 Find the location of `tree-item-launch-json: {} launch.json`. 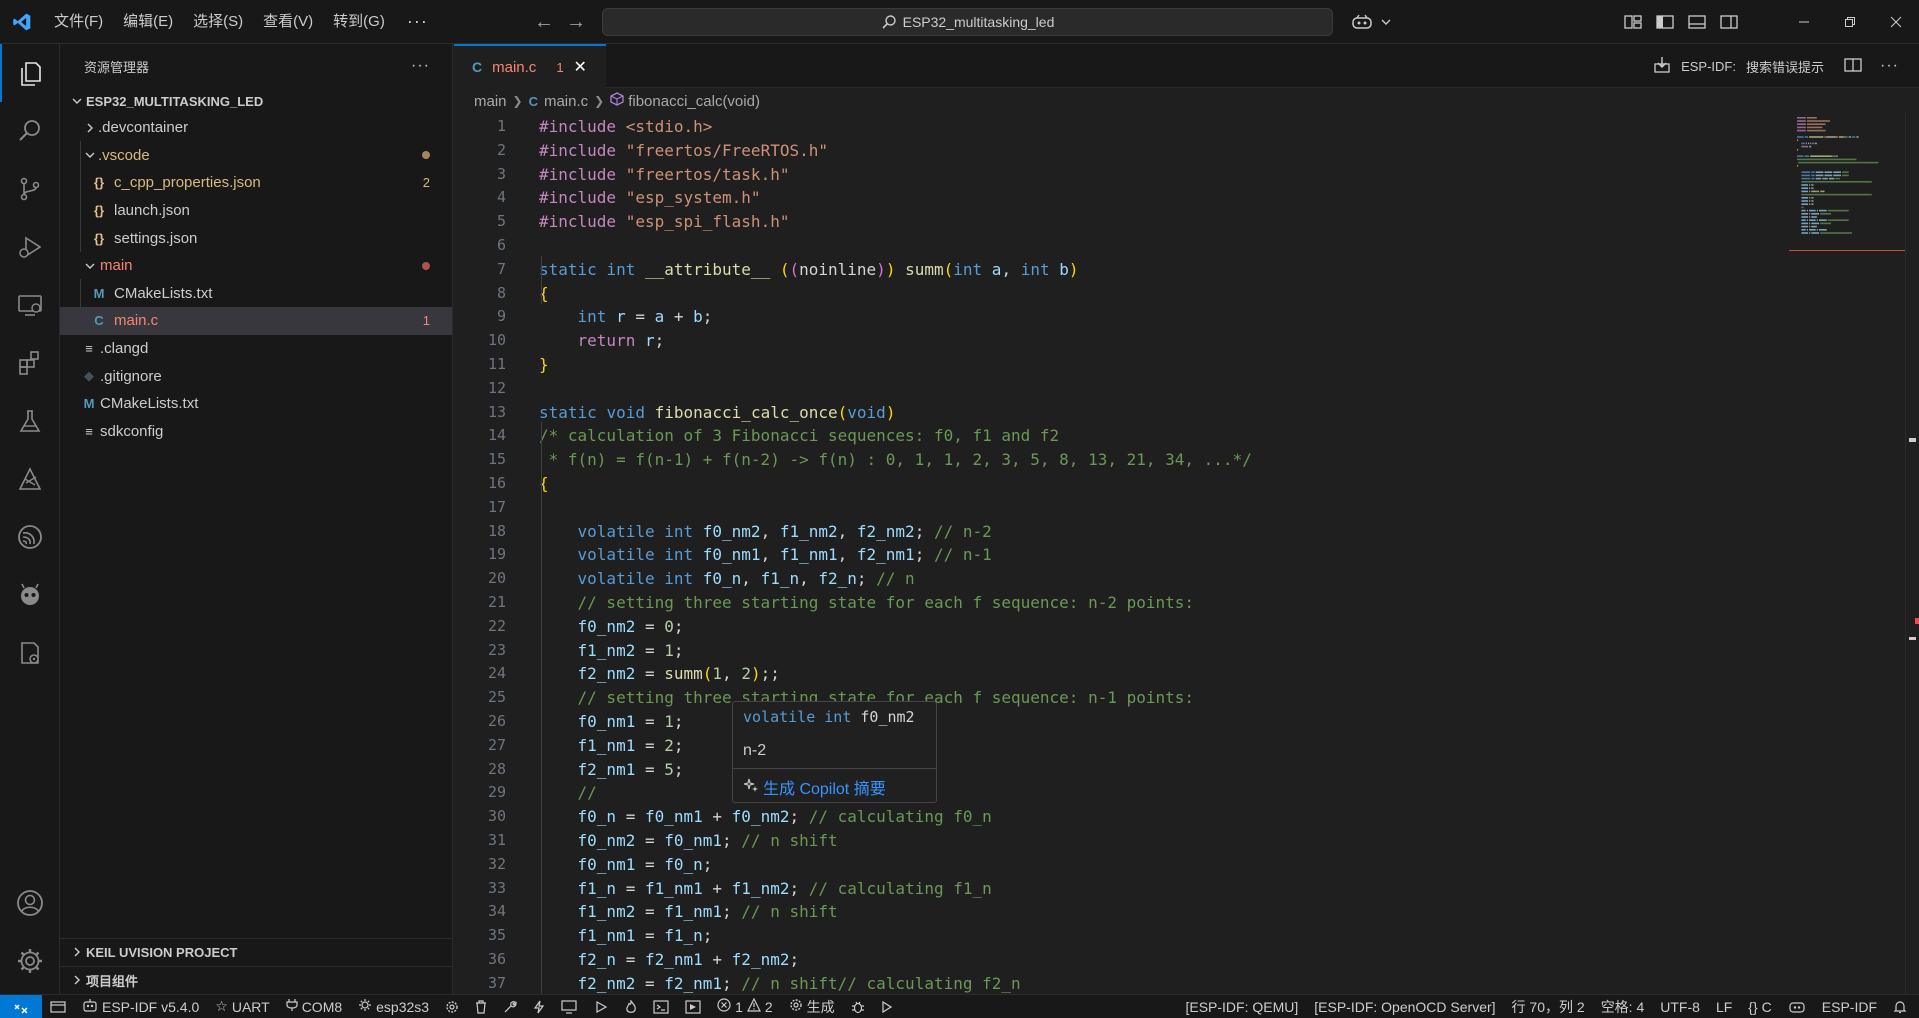

tree-item-launch-json: {} launch.json is located at coordinates (256, 211).